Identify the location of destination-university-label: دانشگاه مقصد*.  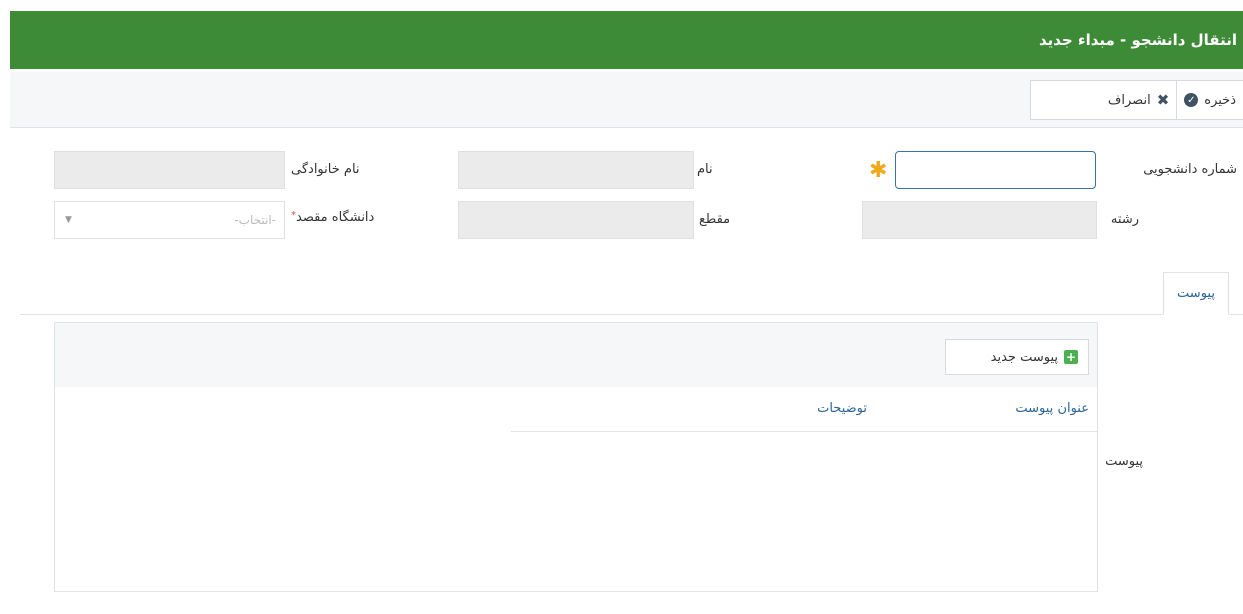
(332, 217).